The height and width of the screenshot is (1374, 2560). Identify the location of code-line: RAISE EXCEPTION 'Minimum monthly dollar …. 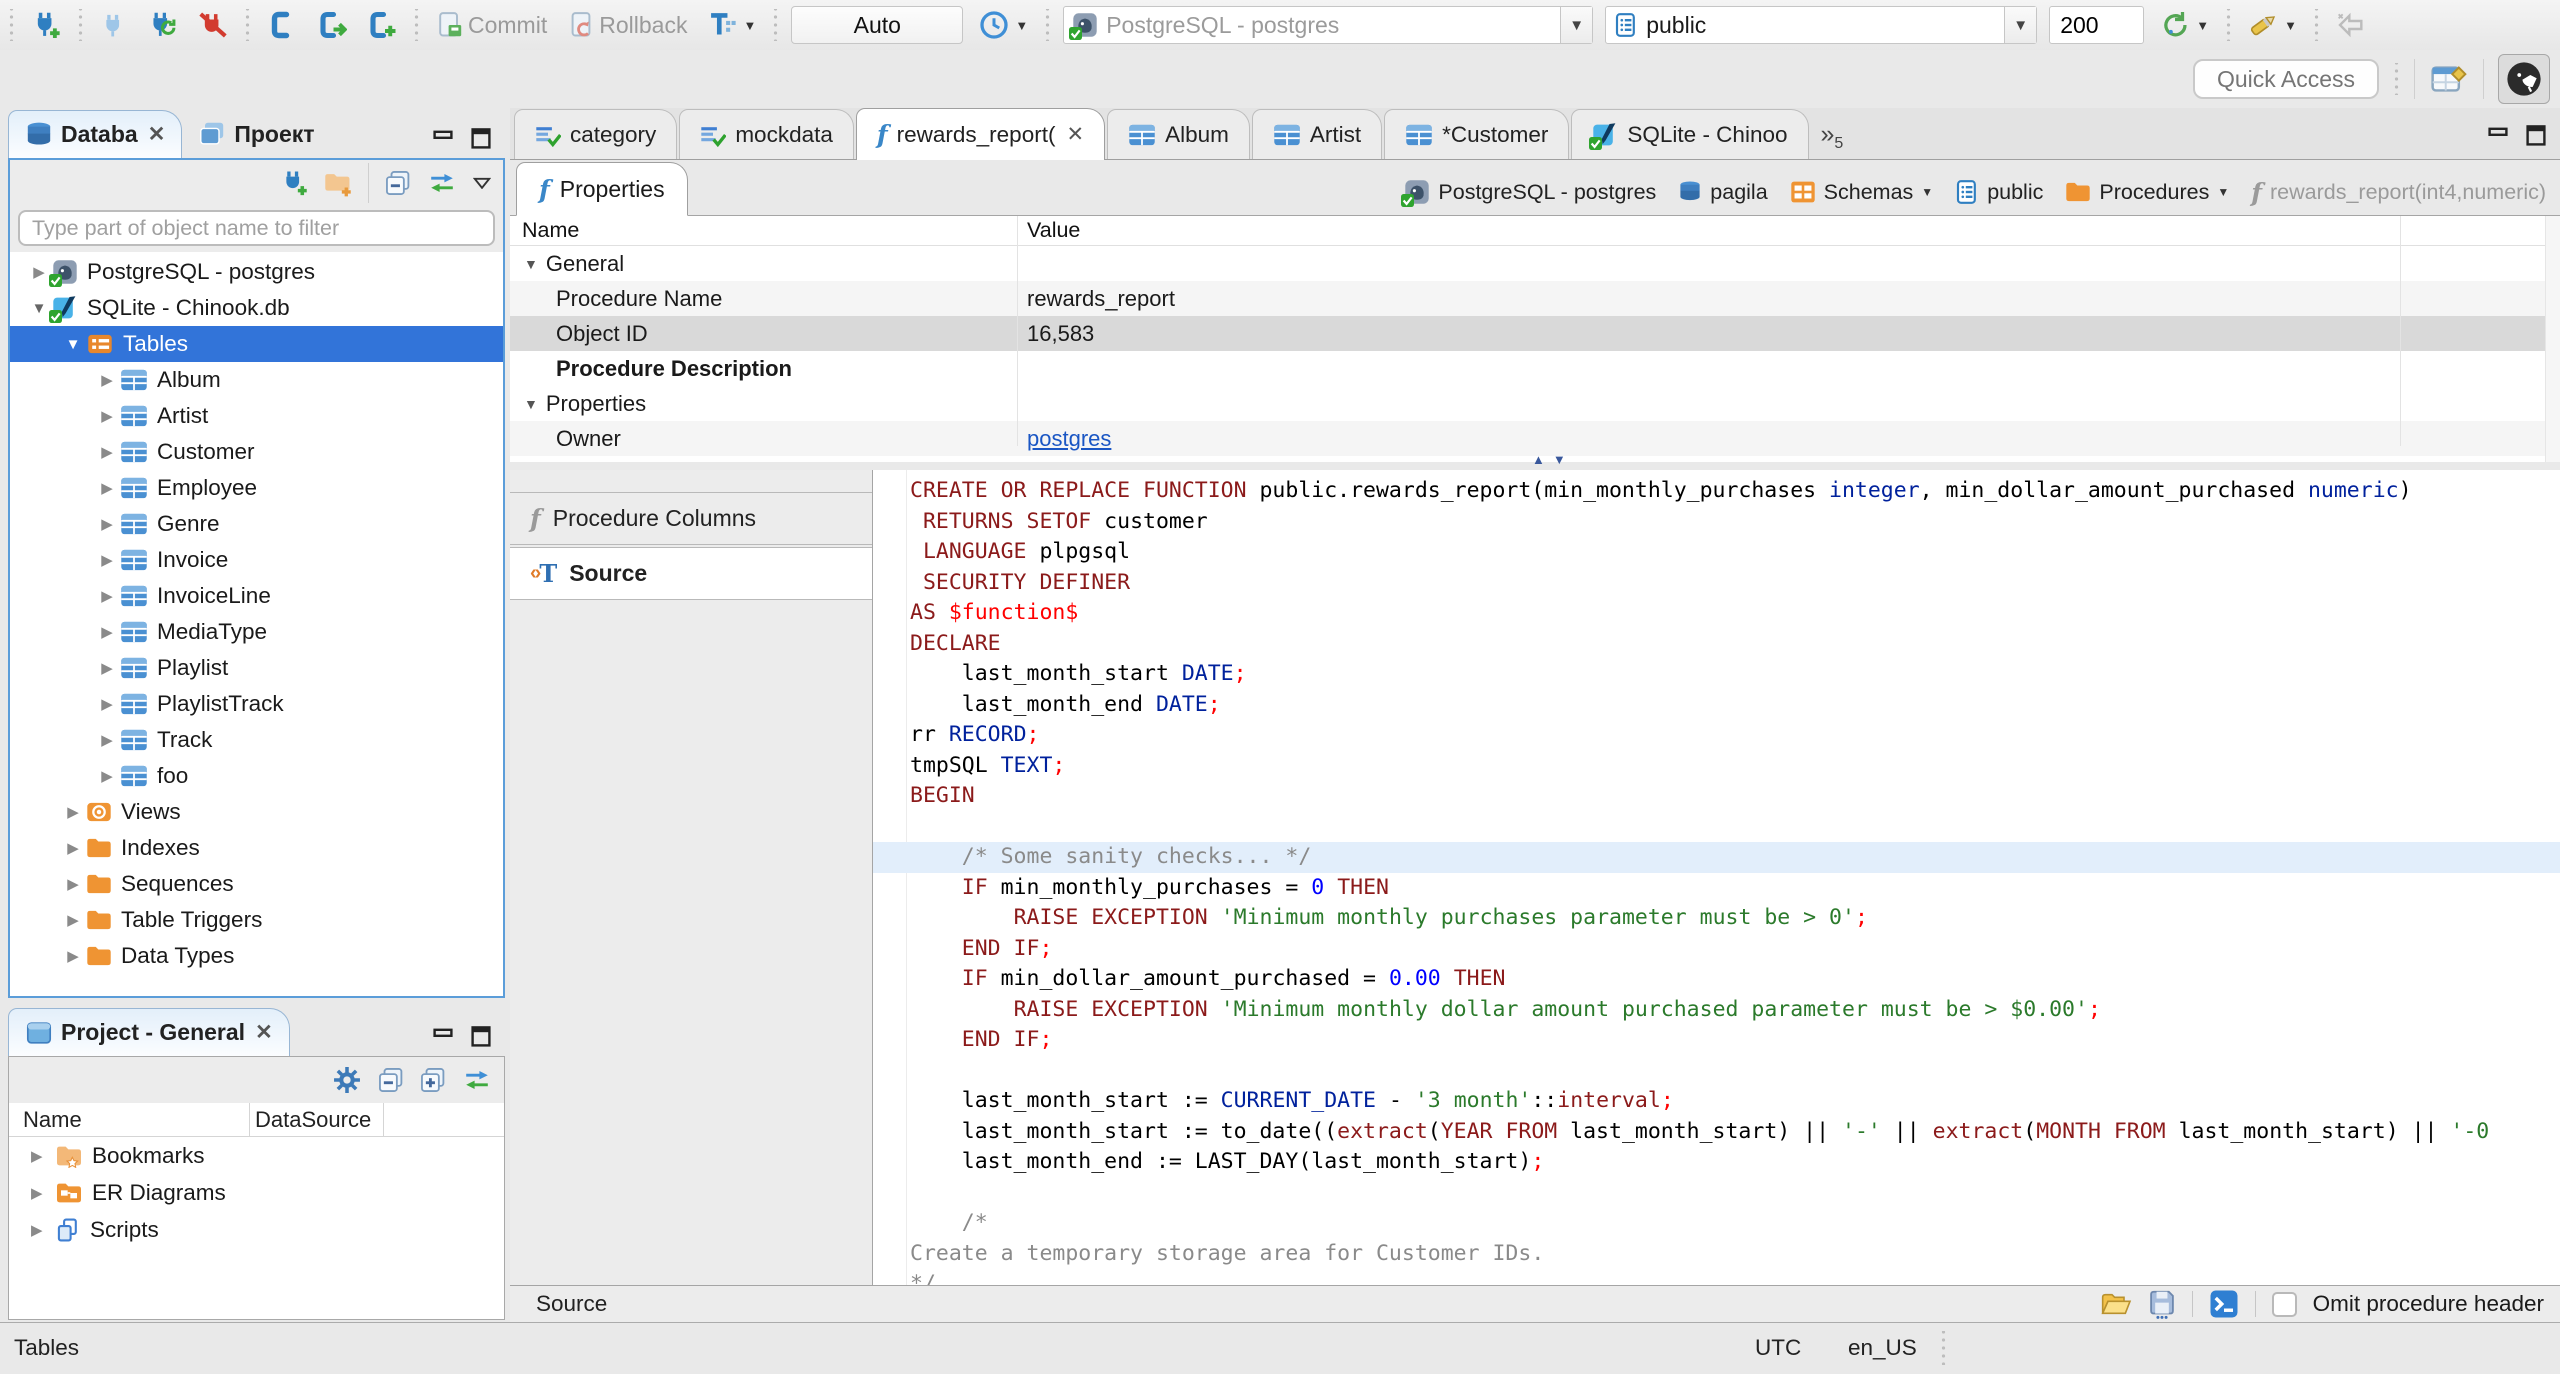
(1716, 1010).